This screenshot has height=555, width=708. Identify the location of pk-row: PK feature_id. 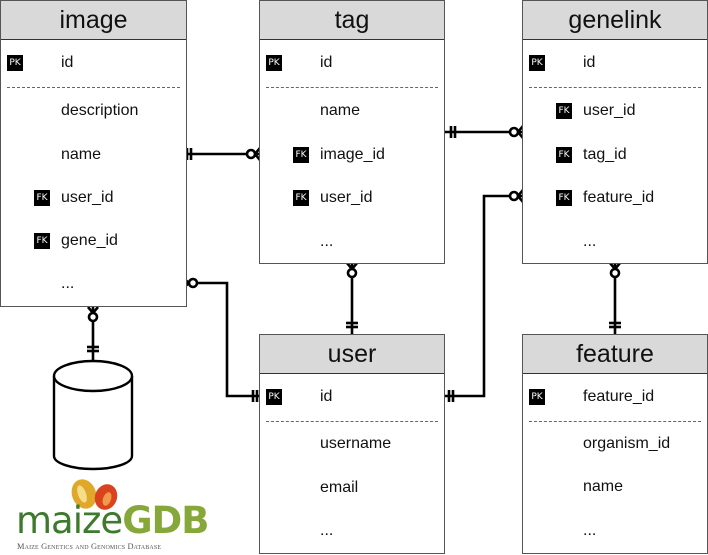
(615, 397).